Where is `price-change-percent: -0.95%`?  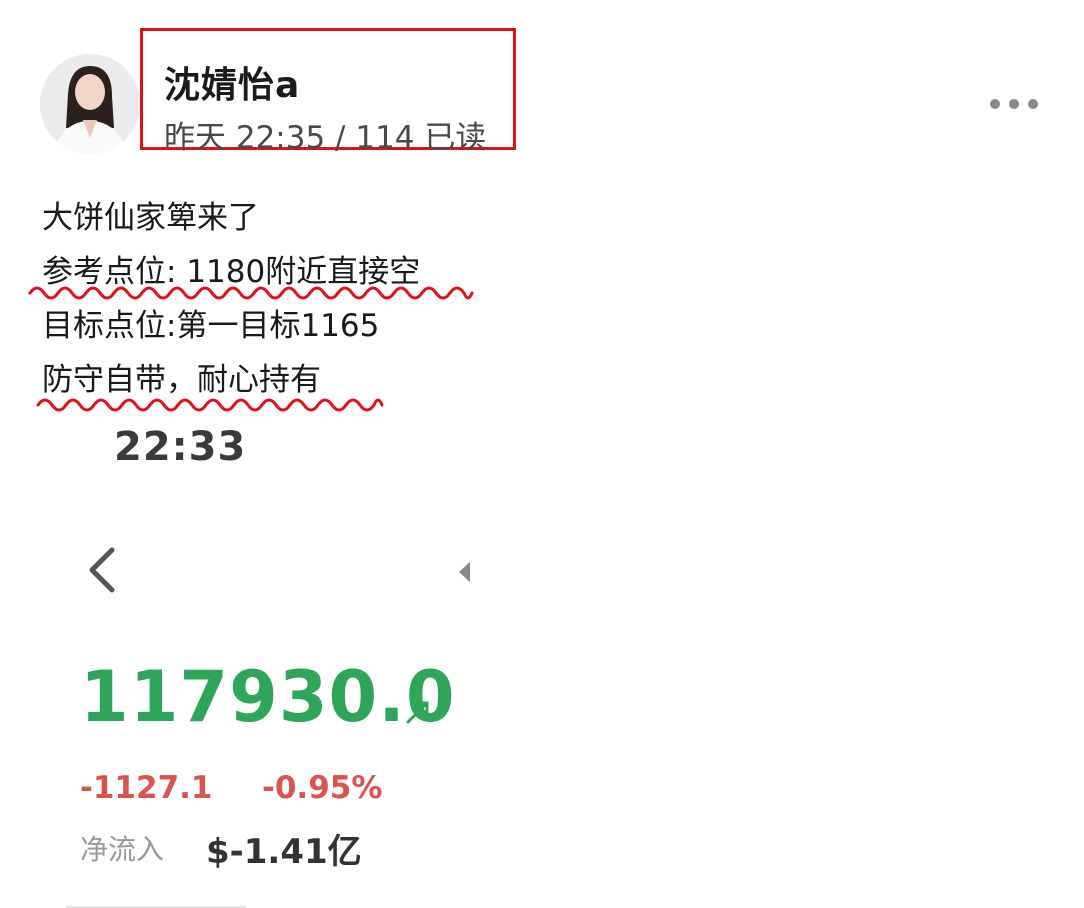
price-change-percent: -0.95% is located at coordinates (322, 788).